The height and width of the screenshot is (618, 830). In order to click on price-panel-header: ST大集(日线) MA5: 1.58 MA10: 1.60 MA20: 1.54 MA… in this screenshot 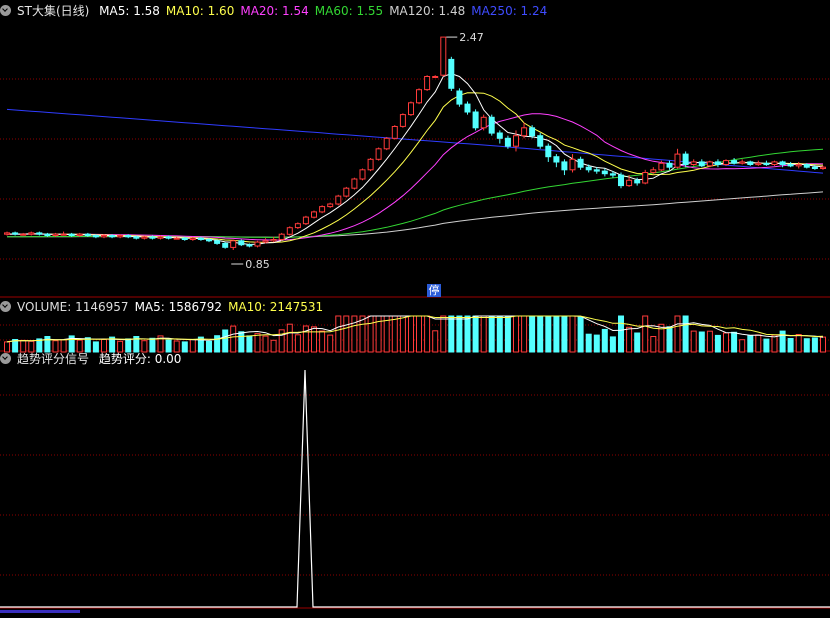, I will do `click(279, 11)`.